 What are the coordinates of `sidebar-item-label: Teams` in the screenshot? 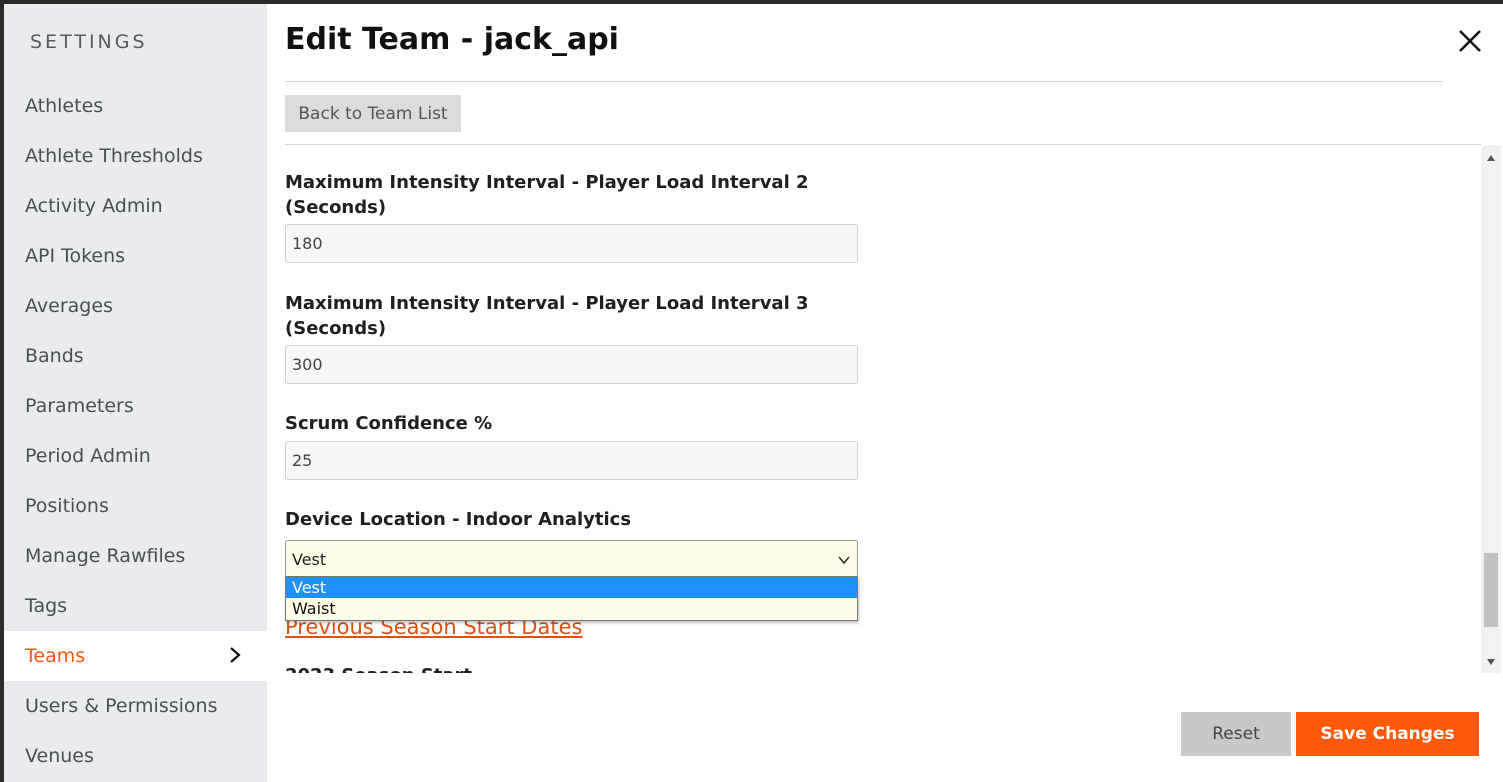 It's located at (55, 656).